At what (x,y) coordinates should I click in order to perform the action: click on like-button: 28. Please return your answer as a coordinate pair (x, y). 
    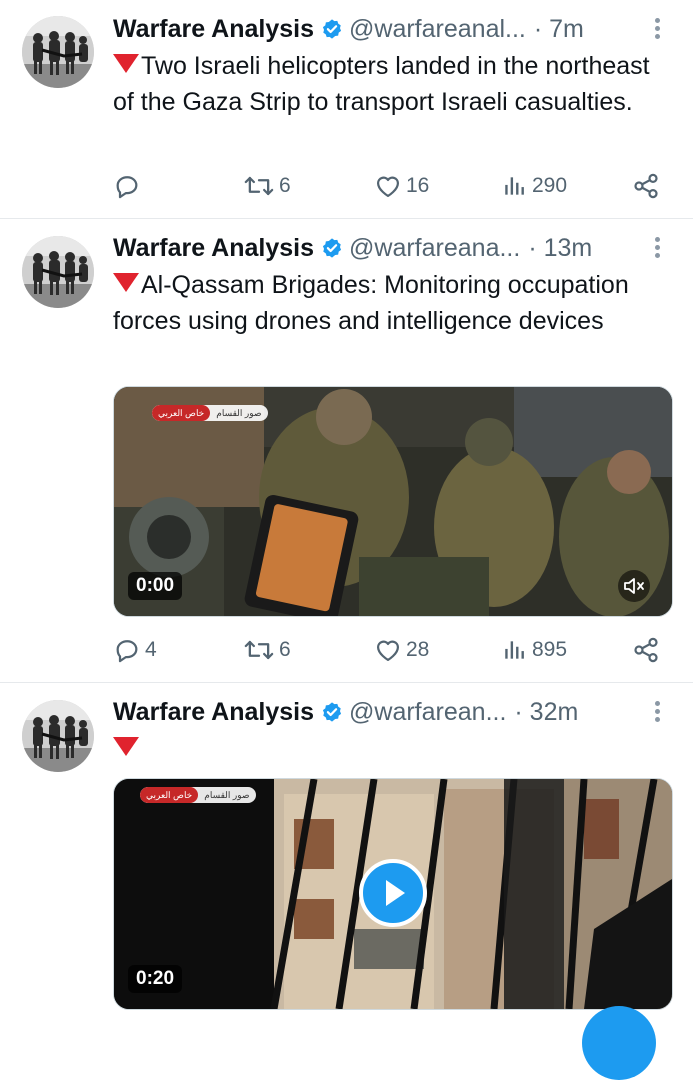
    Looking at the image, I should click on (401, 650).